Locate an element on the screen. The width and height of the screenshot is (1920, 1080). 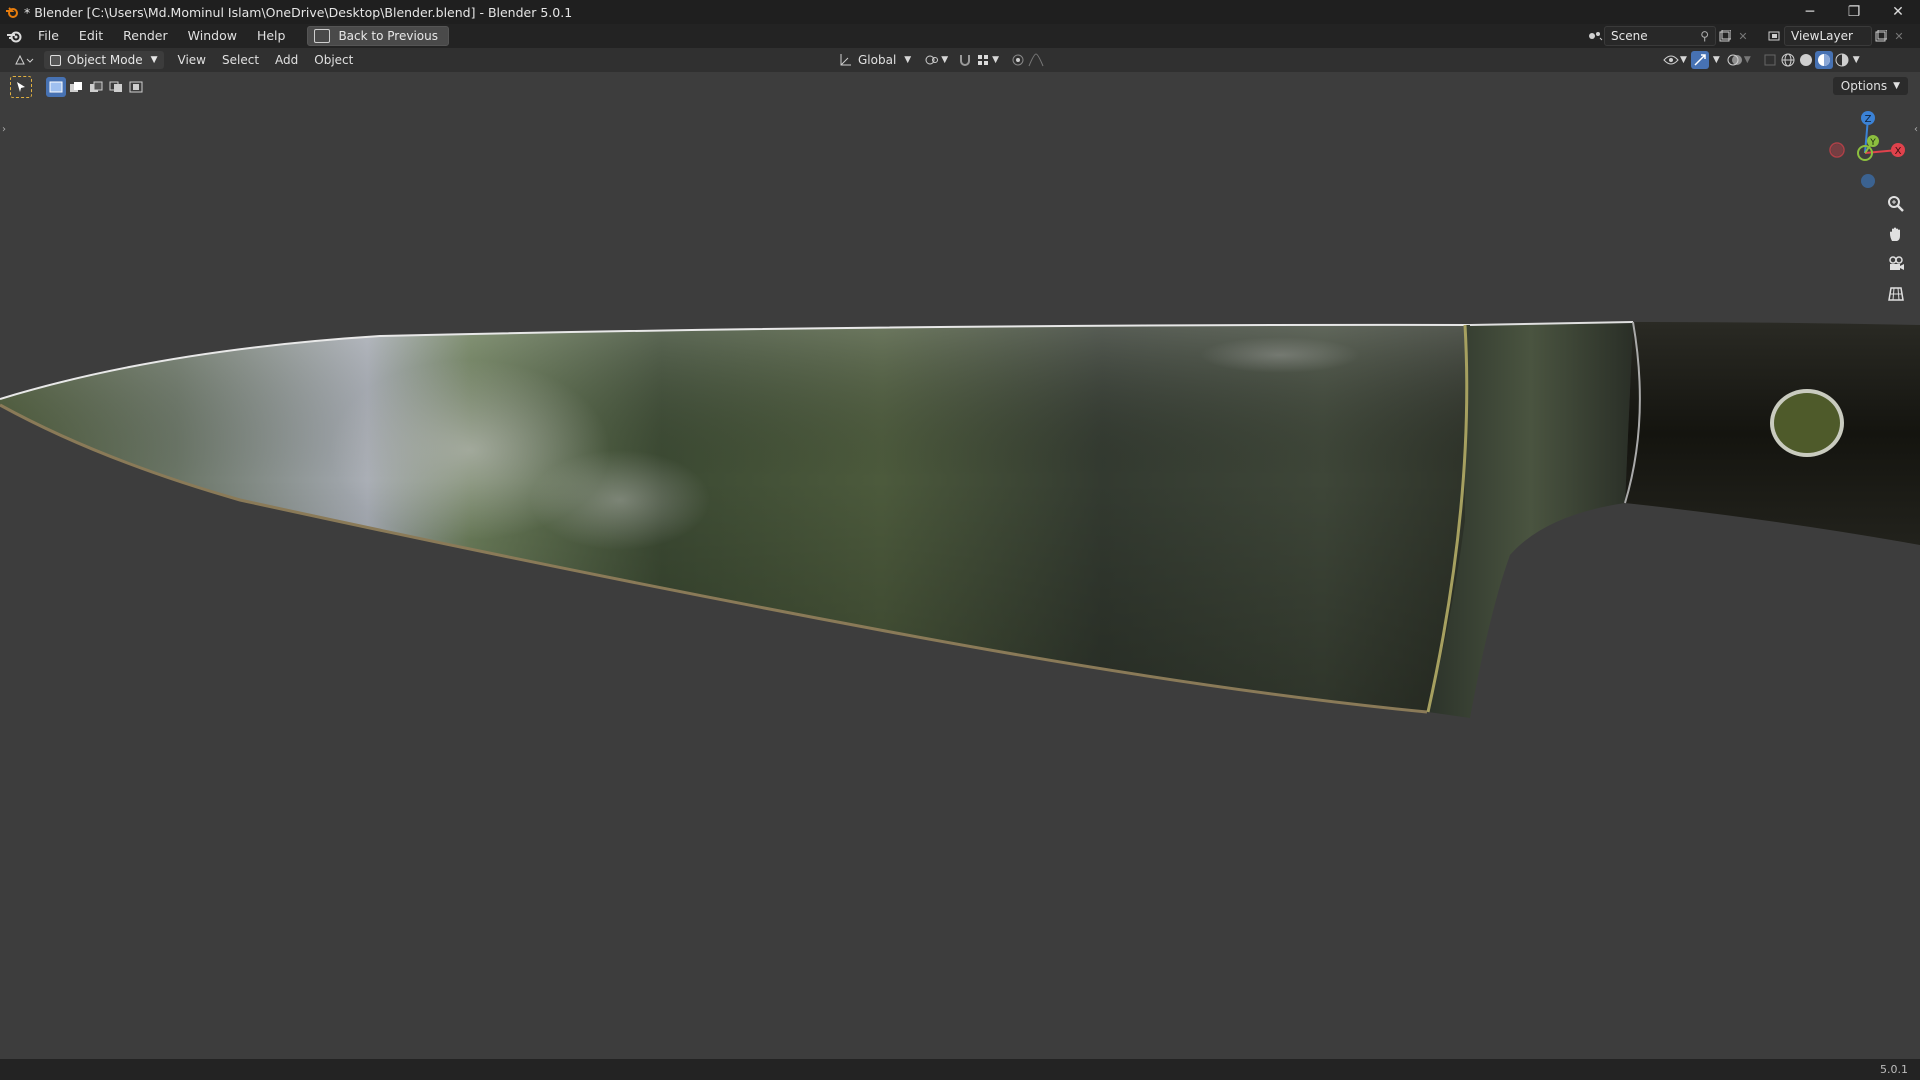
xray-icon is located at coordinates (1770, 60).